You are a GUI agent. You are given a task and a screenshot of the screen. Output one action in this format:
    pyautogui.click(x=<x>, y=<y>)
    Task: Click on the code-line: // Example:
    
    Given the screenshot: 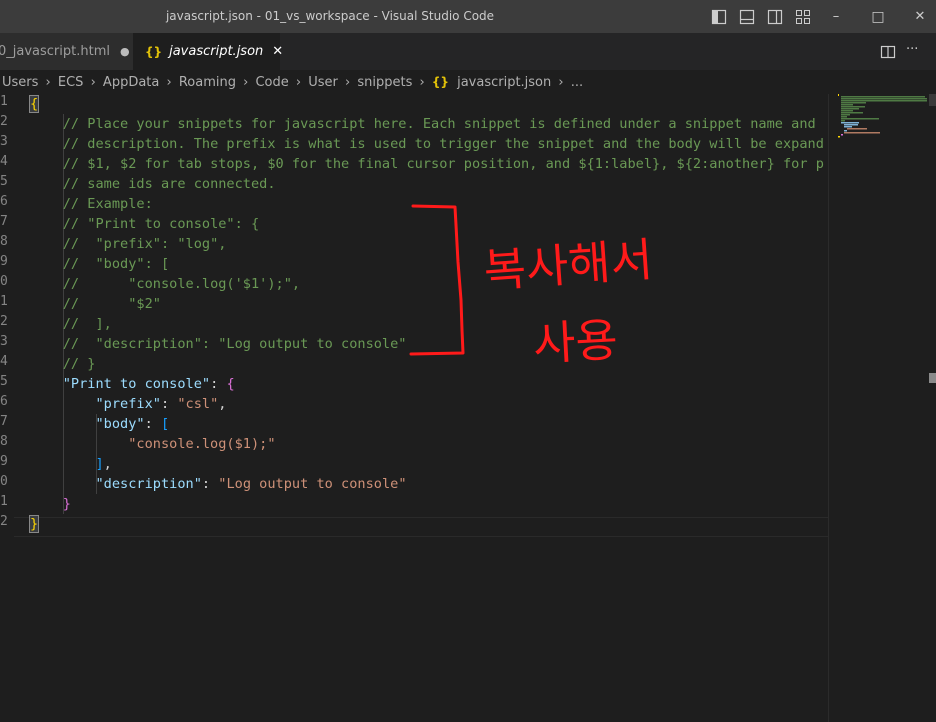 What is the action you would take?
    pyautogui.click(x=91, y=204)
    